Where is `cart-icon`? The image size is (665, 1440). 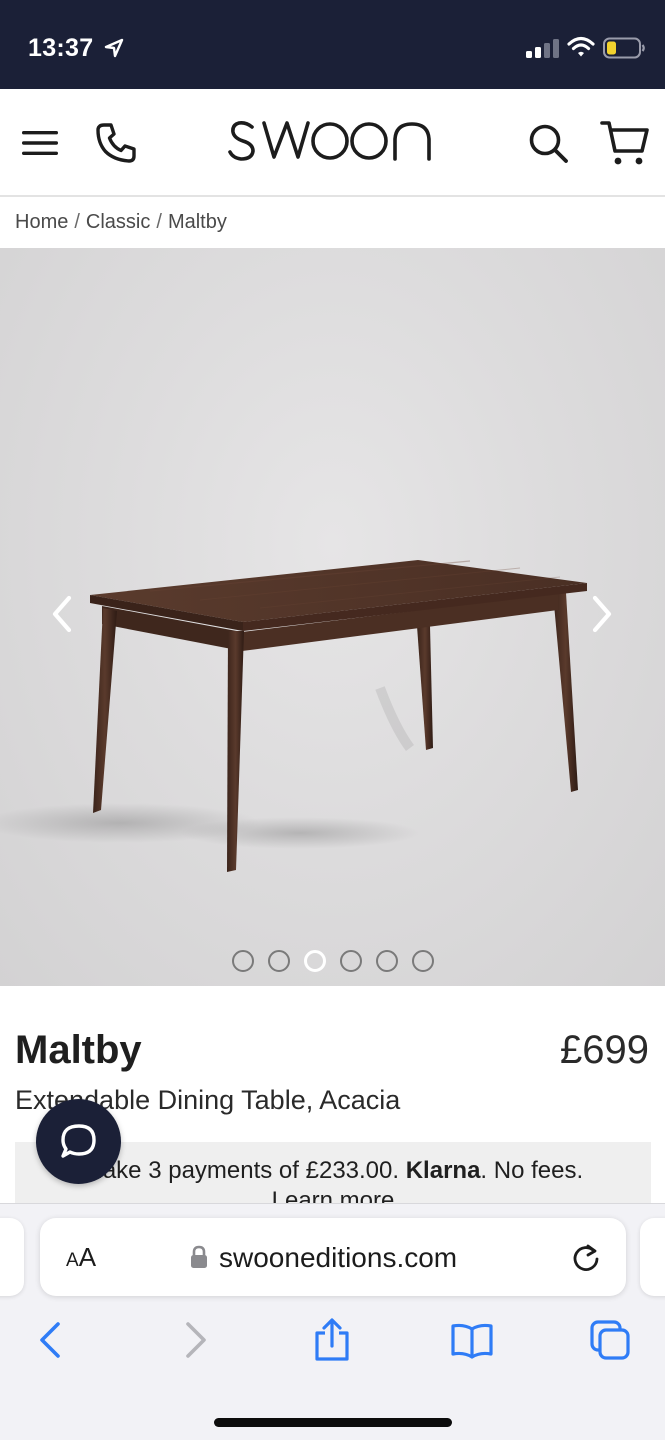 cart-icon is located at coordinates (625, 143).